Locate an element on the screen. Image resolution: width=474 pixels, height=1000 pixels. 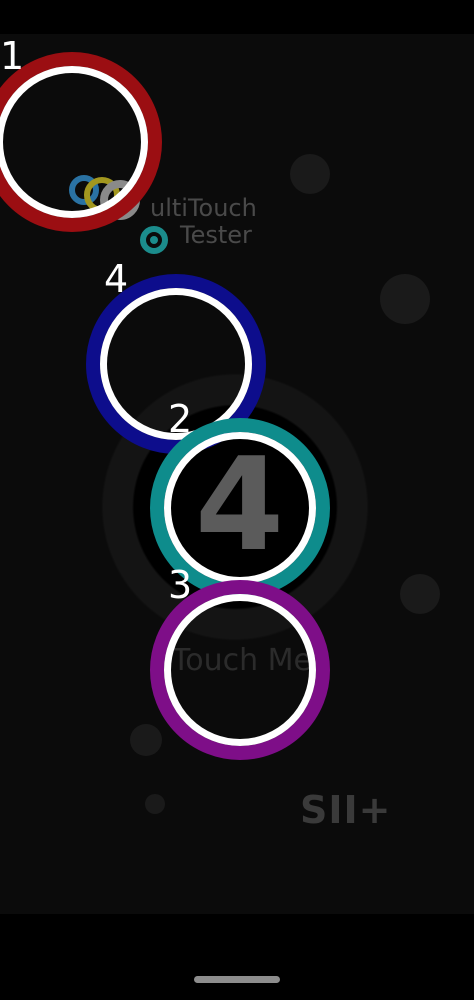
logo-text-line2: Tester is located at coordinates (216, 235).